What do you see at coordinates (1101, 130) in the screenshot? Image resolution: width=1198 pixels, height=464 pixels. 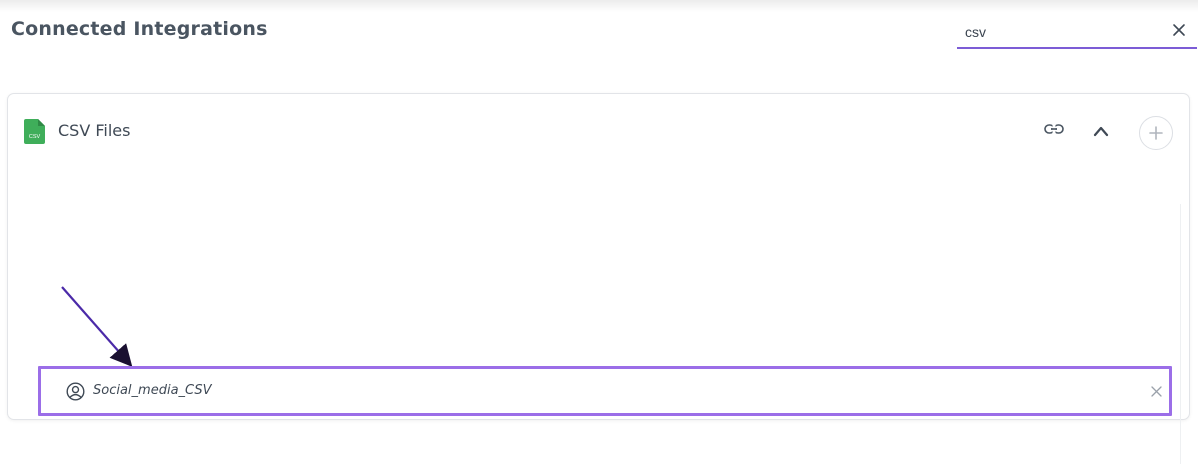 I see `chevron-up-icon` at bounding box center [1101, 130].